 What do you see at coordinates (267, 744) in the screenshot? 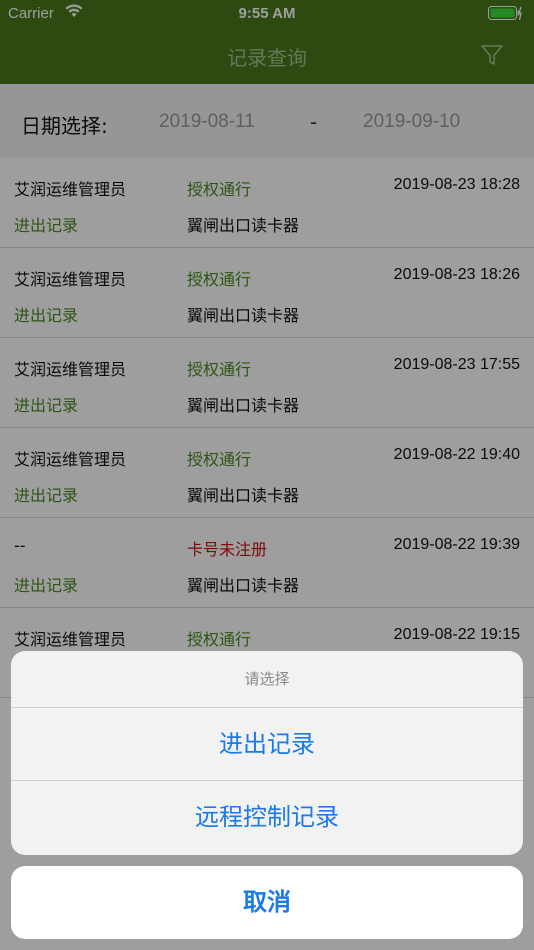
I see `option-access-records: 进出记录` at bounding box center [267, 744].